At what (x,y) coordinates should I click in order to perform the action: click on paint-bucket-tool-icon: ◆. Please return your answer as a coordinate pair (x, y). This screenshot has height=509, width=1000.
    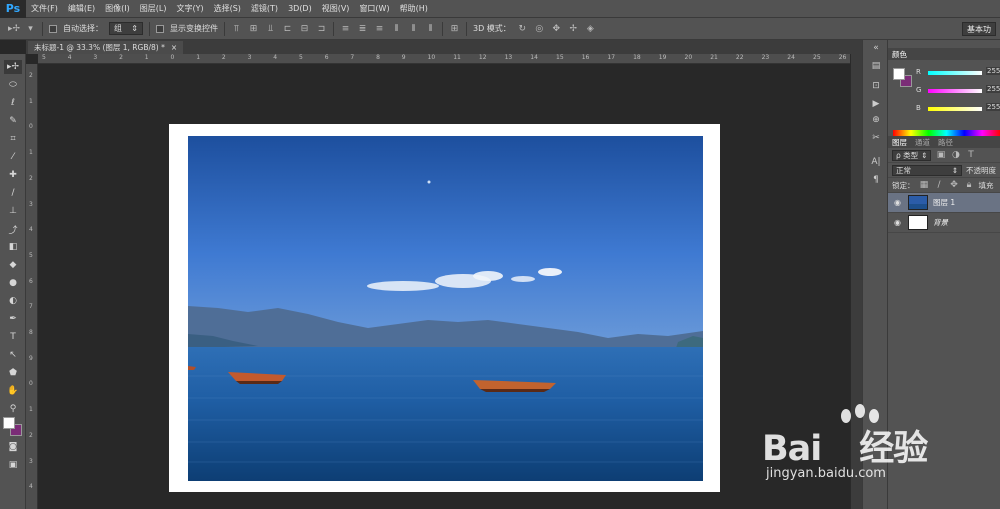
    Looking at the image, I should click on (13, 265).